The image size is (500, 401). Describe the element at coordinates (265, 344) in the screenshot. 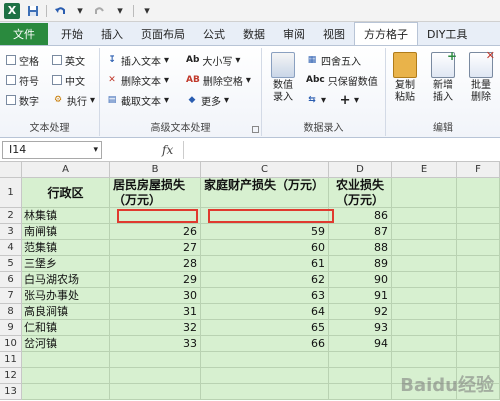

I see `value-cell: 66` at that location.